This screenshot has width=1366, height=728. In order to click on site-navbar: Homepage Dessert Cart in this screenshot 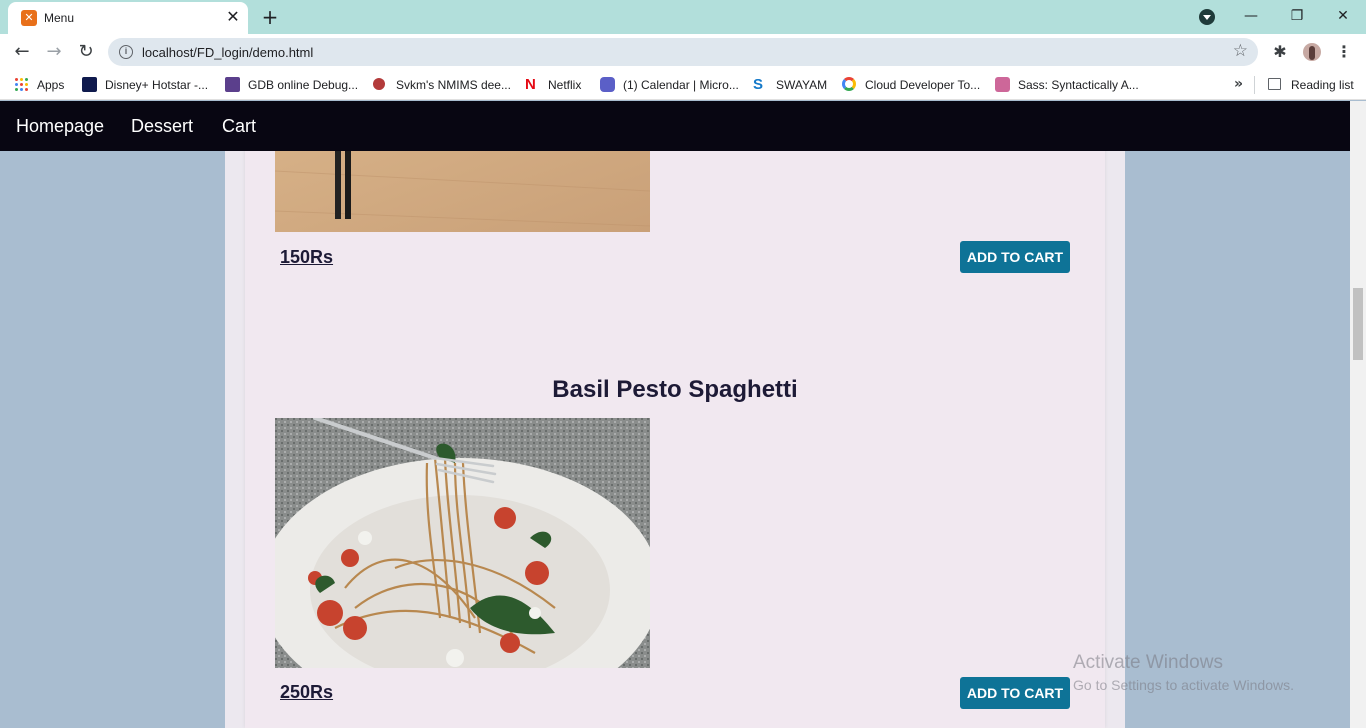, I will do `click(675, 126)`.